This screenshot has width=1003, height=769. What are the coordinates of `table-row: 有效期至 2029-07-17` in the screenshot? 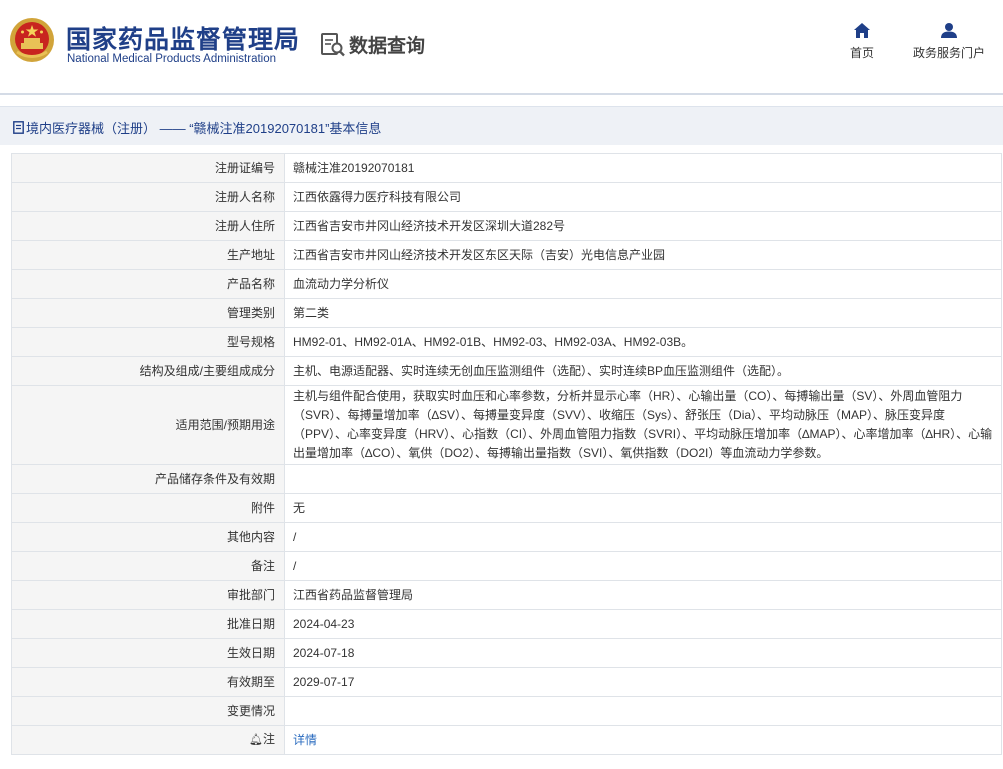 It's located at (506, 682).